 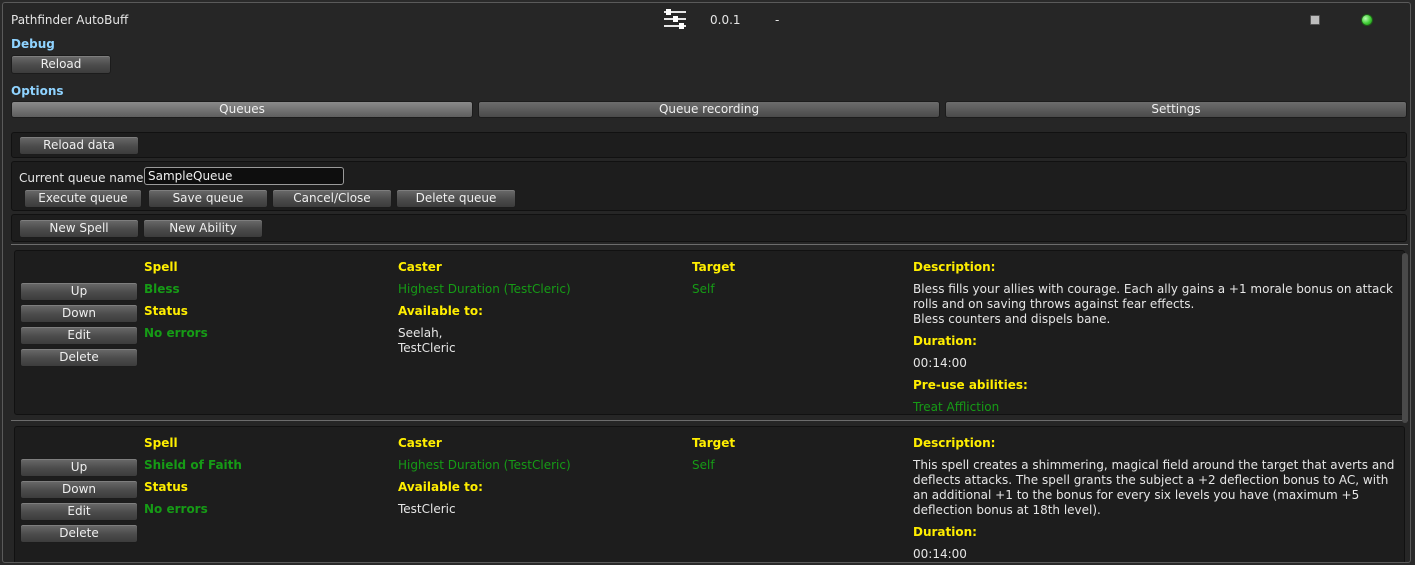 I want to click on save-queue-button: Save queue, so click(x=208, y=198).